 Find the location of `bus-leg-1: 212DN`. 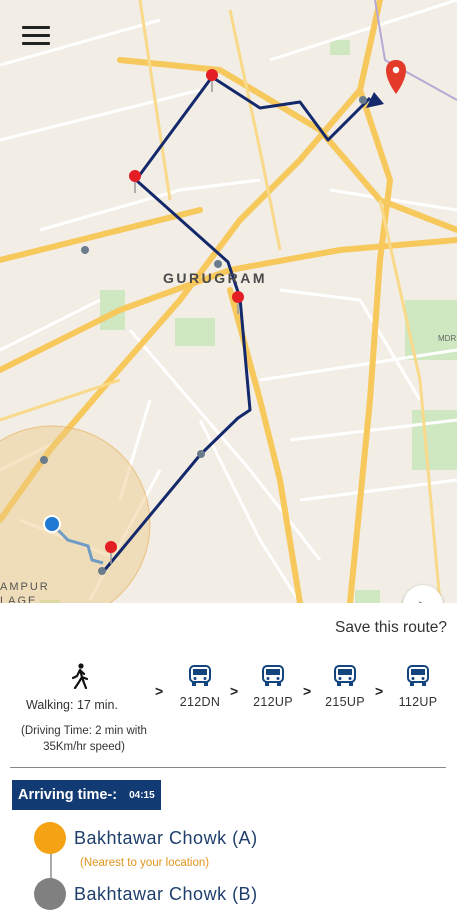

bus-leg-1: 212DN is located at coordinates (200, 687).